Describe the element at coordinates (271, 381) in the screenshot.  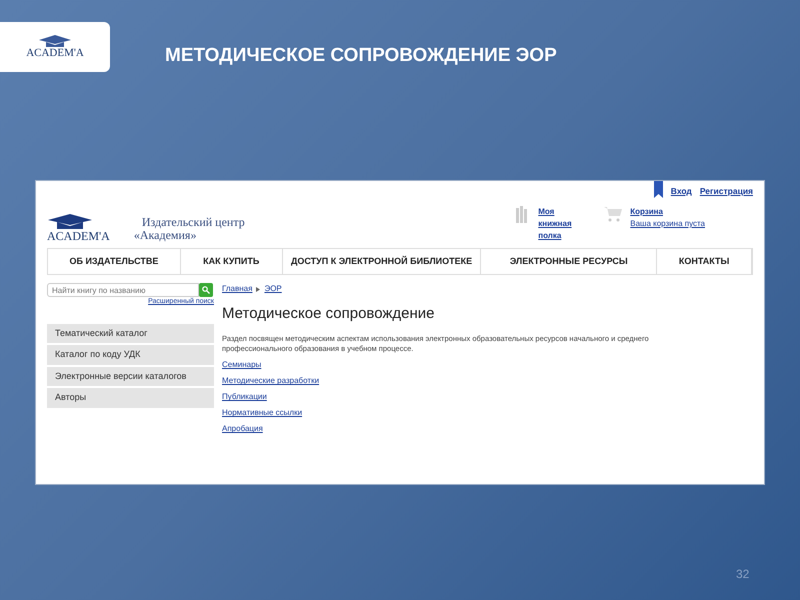
I see `section-link: Методические разработки` at that location.